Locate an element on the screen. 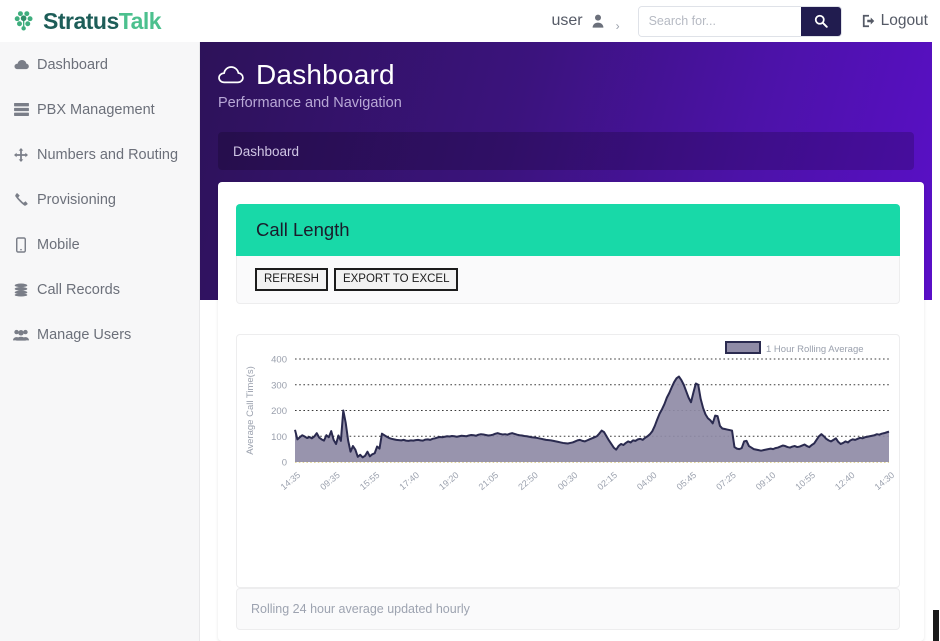  svg-text: 09:10 is located at coordinates (766, 481).